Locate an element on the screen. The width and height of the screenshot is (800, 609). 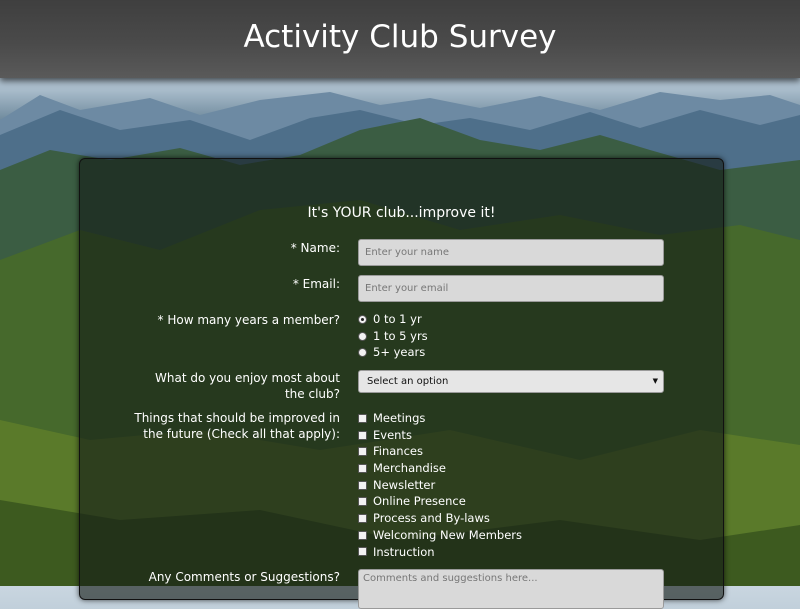
checkbox-label: Events is located at coordinates (392, 434).